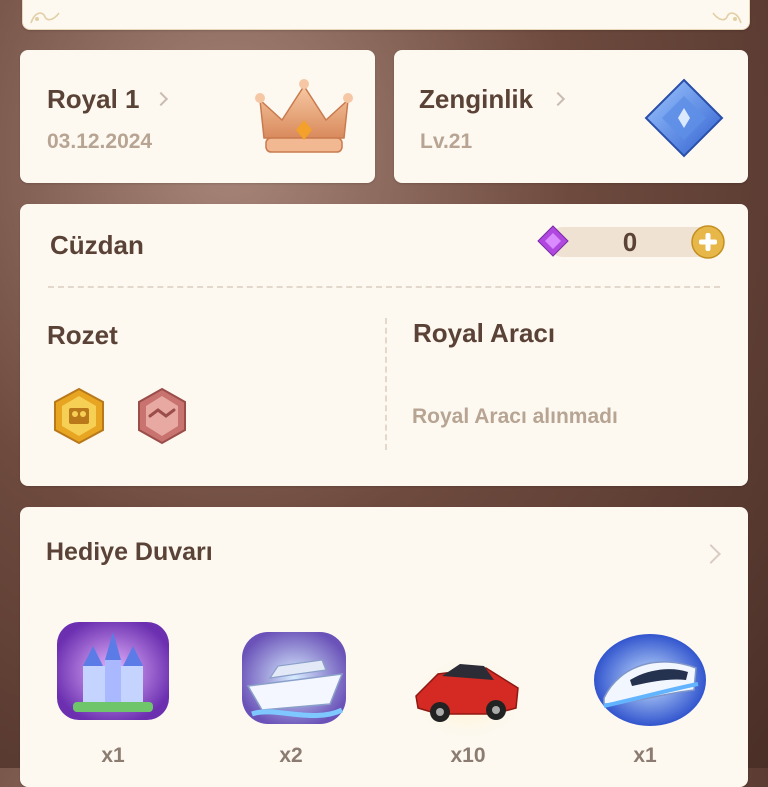  I want to click on royal-vehicle-title: Royal Aracı, so click(484, 333).